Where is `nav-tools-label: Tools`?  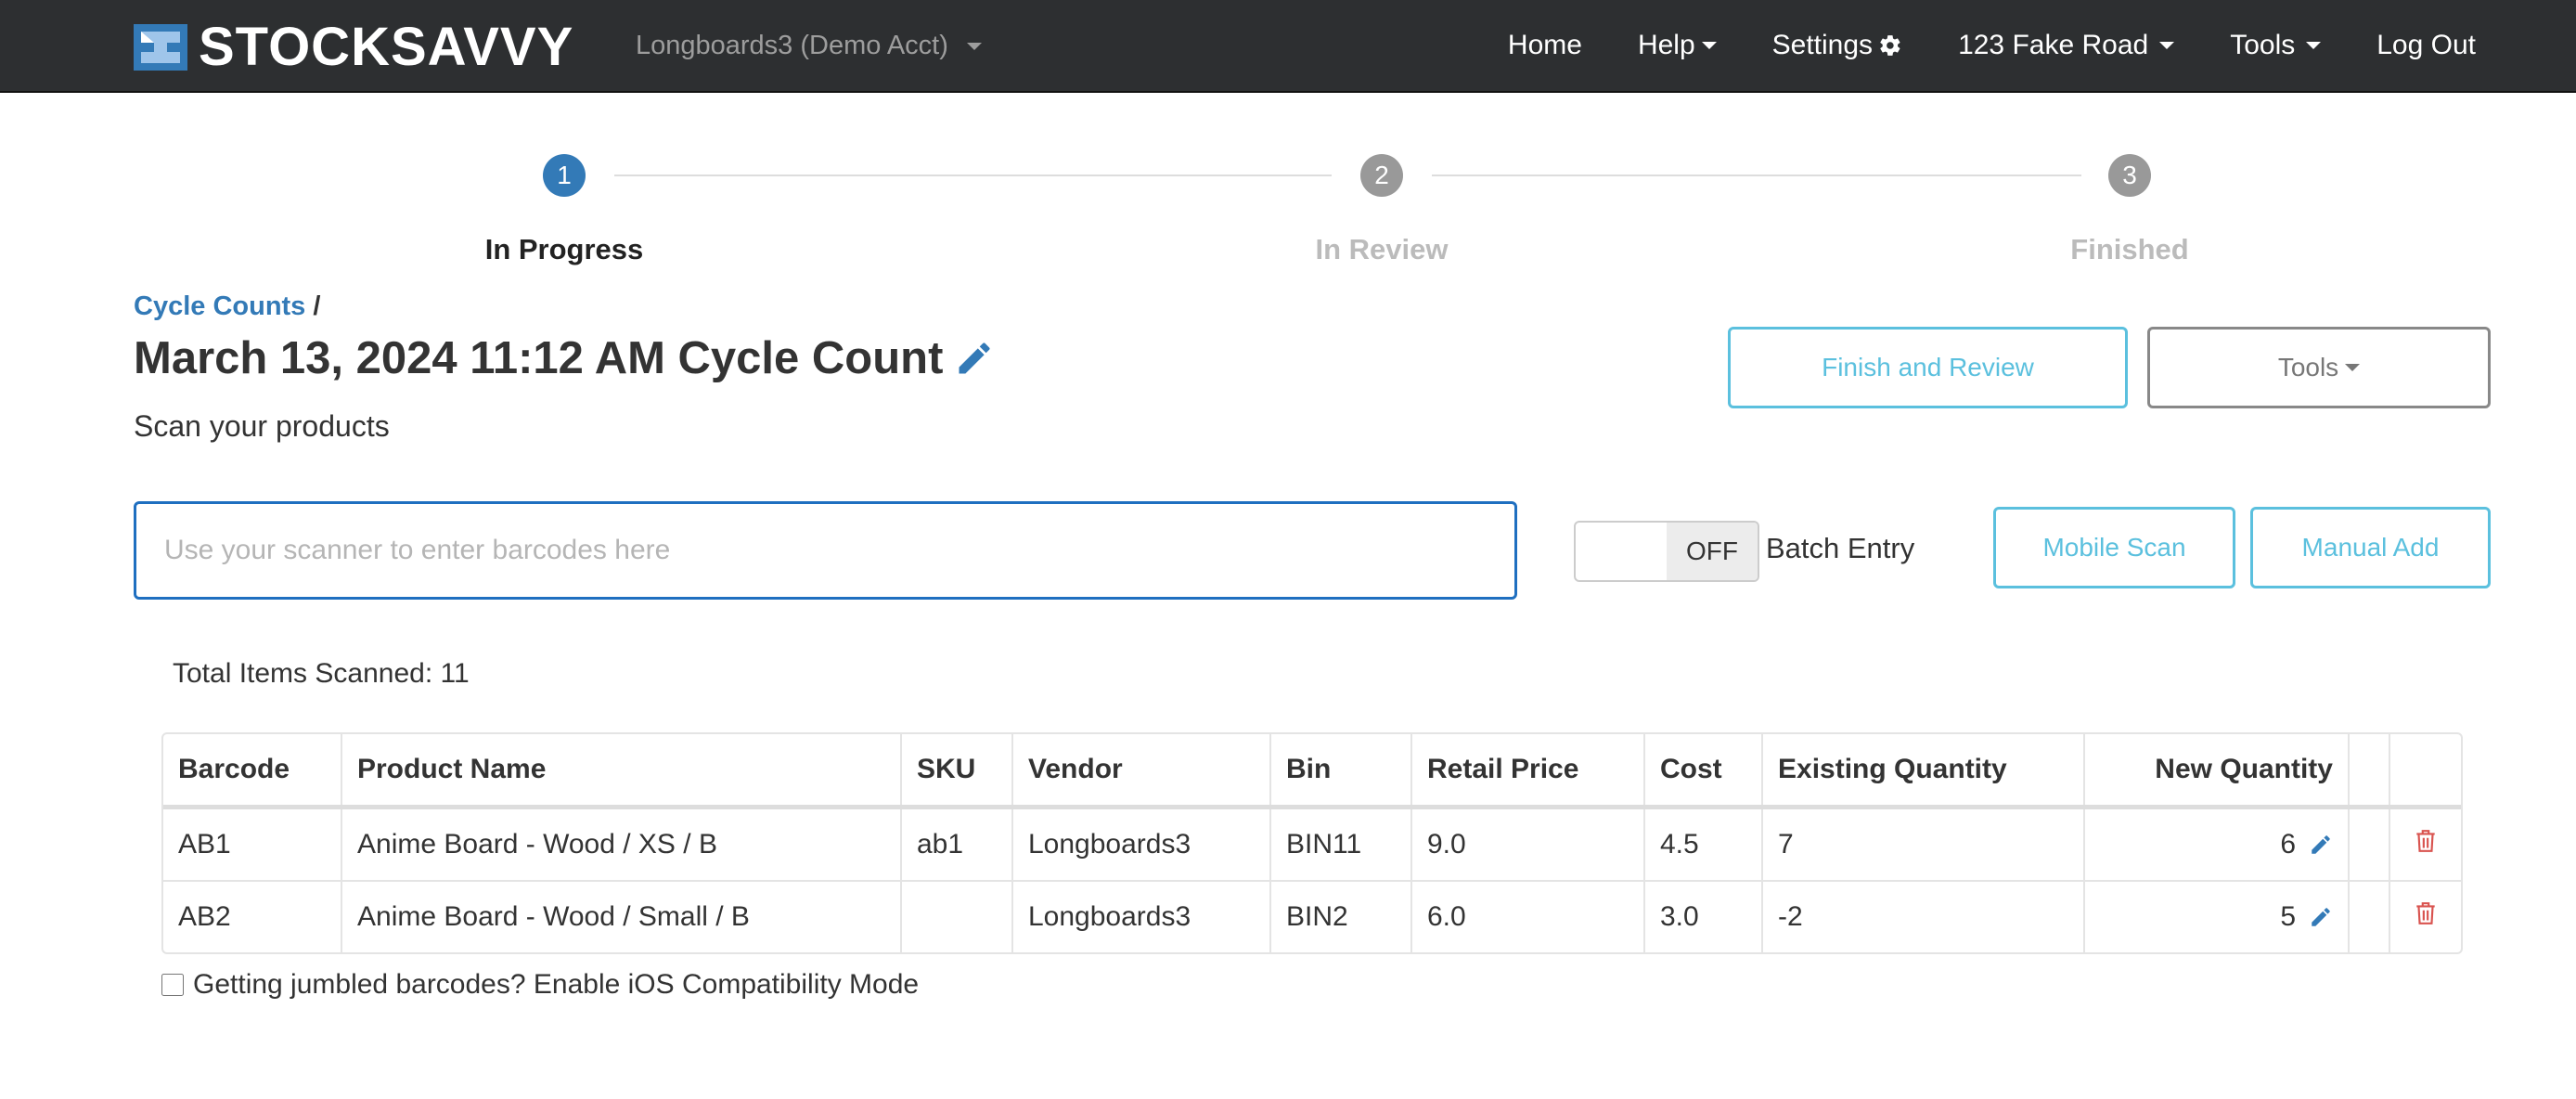 nav-tools-label: Tools is located at coordinates (2263, 45).